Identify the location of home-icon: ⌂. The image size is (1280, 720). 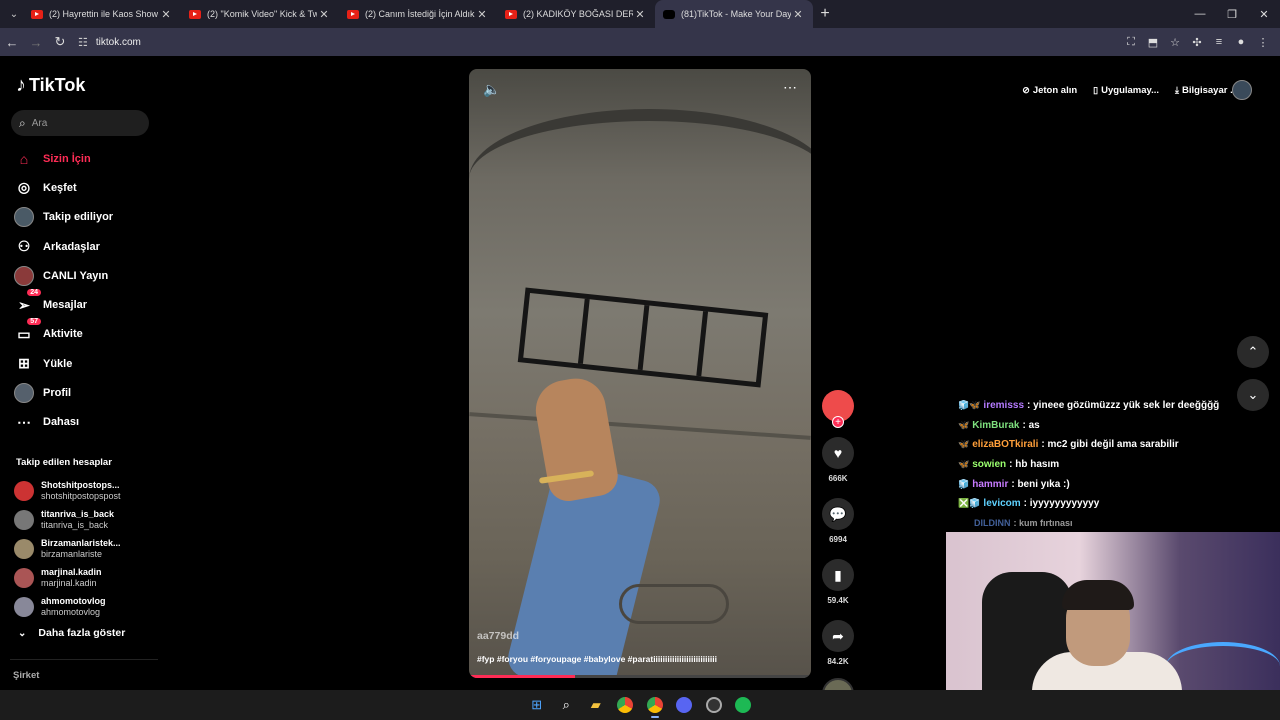
(24, 158).